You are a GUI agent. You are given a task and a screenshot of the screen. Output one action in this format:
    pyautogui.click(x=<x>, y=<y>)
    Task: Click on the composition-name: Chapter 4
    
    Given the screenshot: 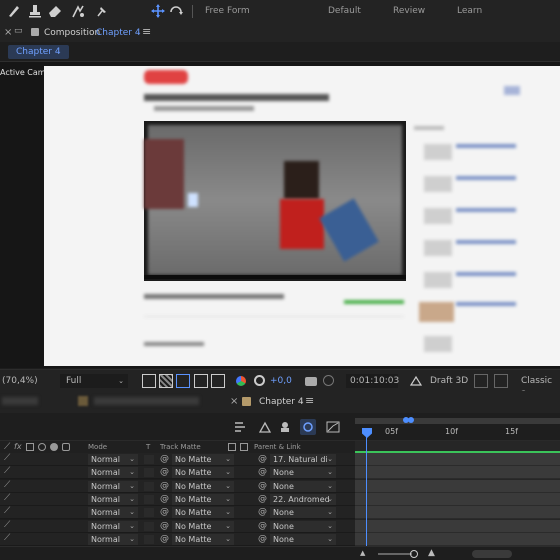 What is the action you would take?
    pyautogui.click(x=118, y=33)
    